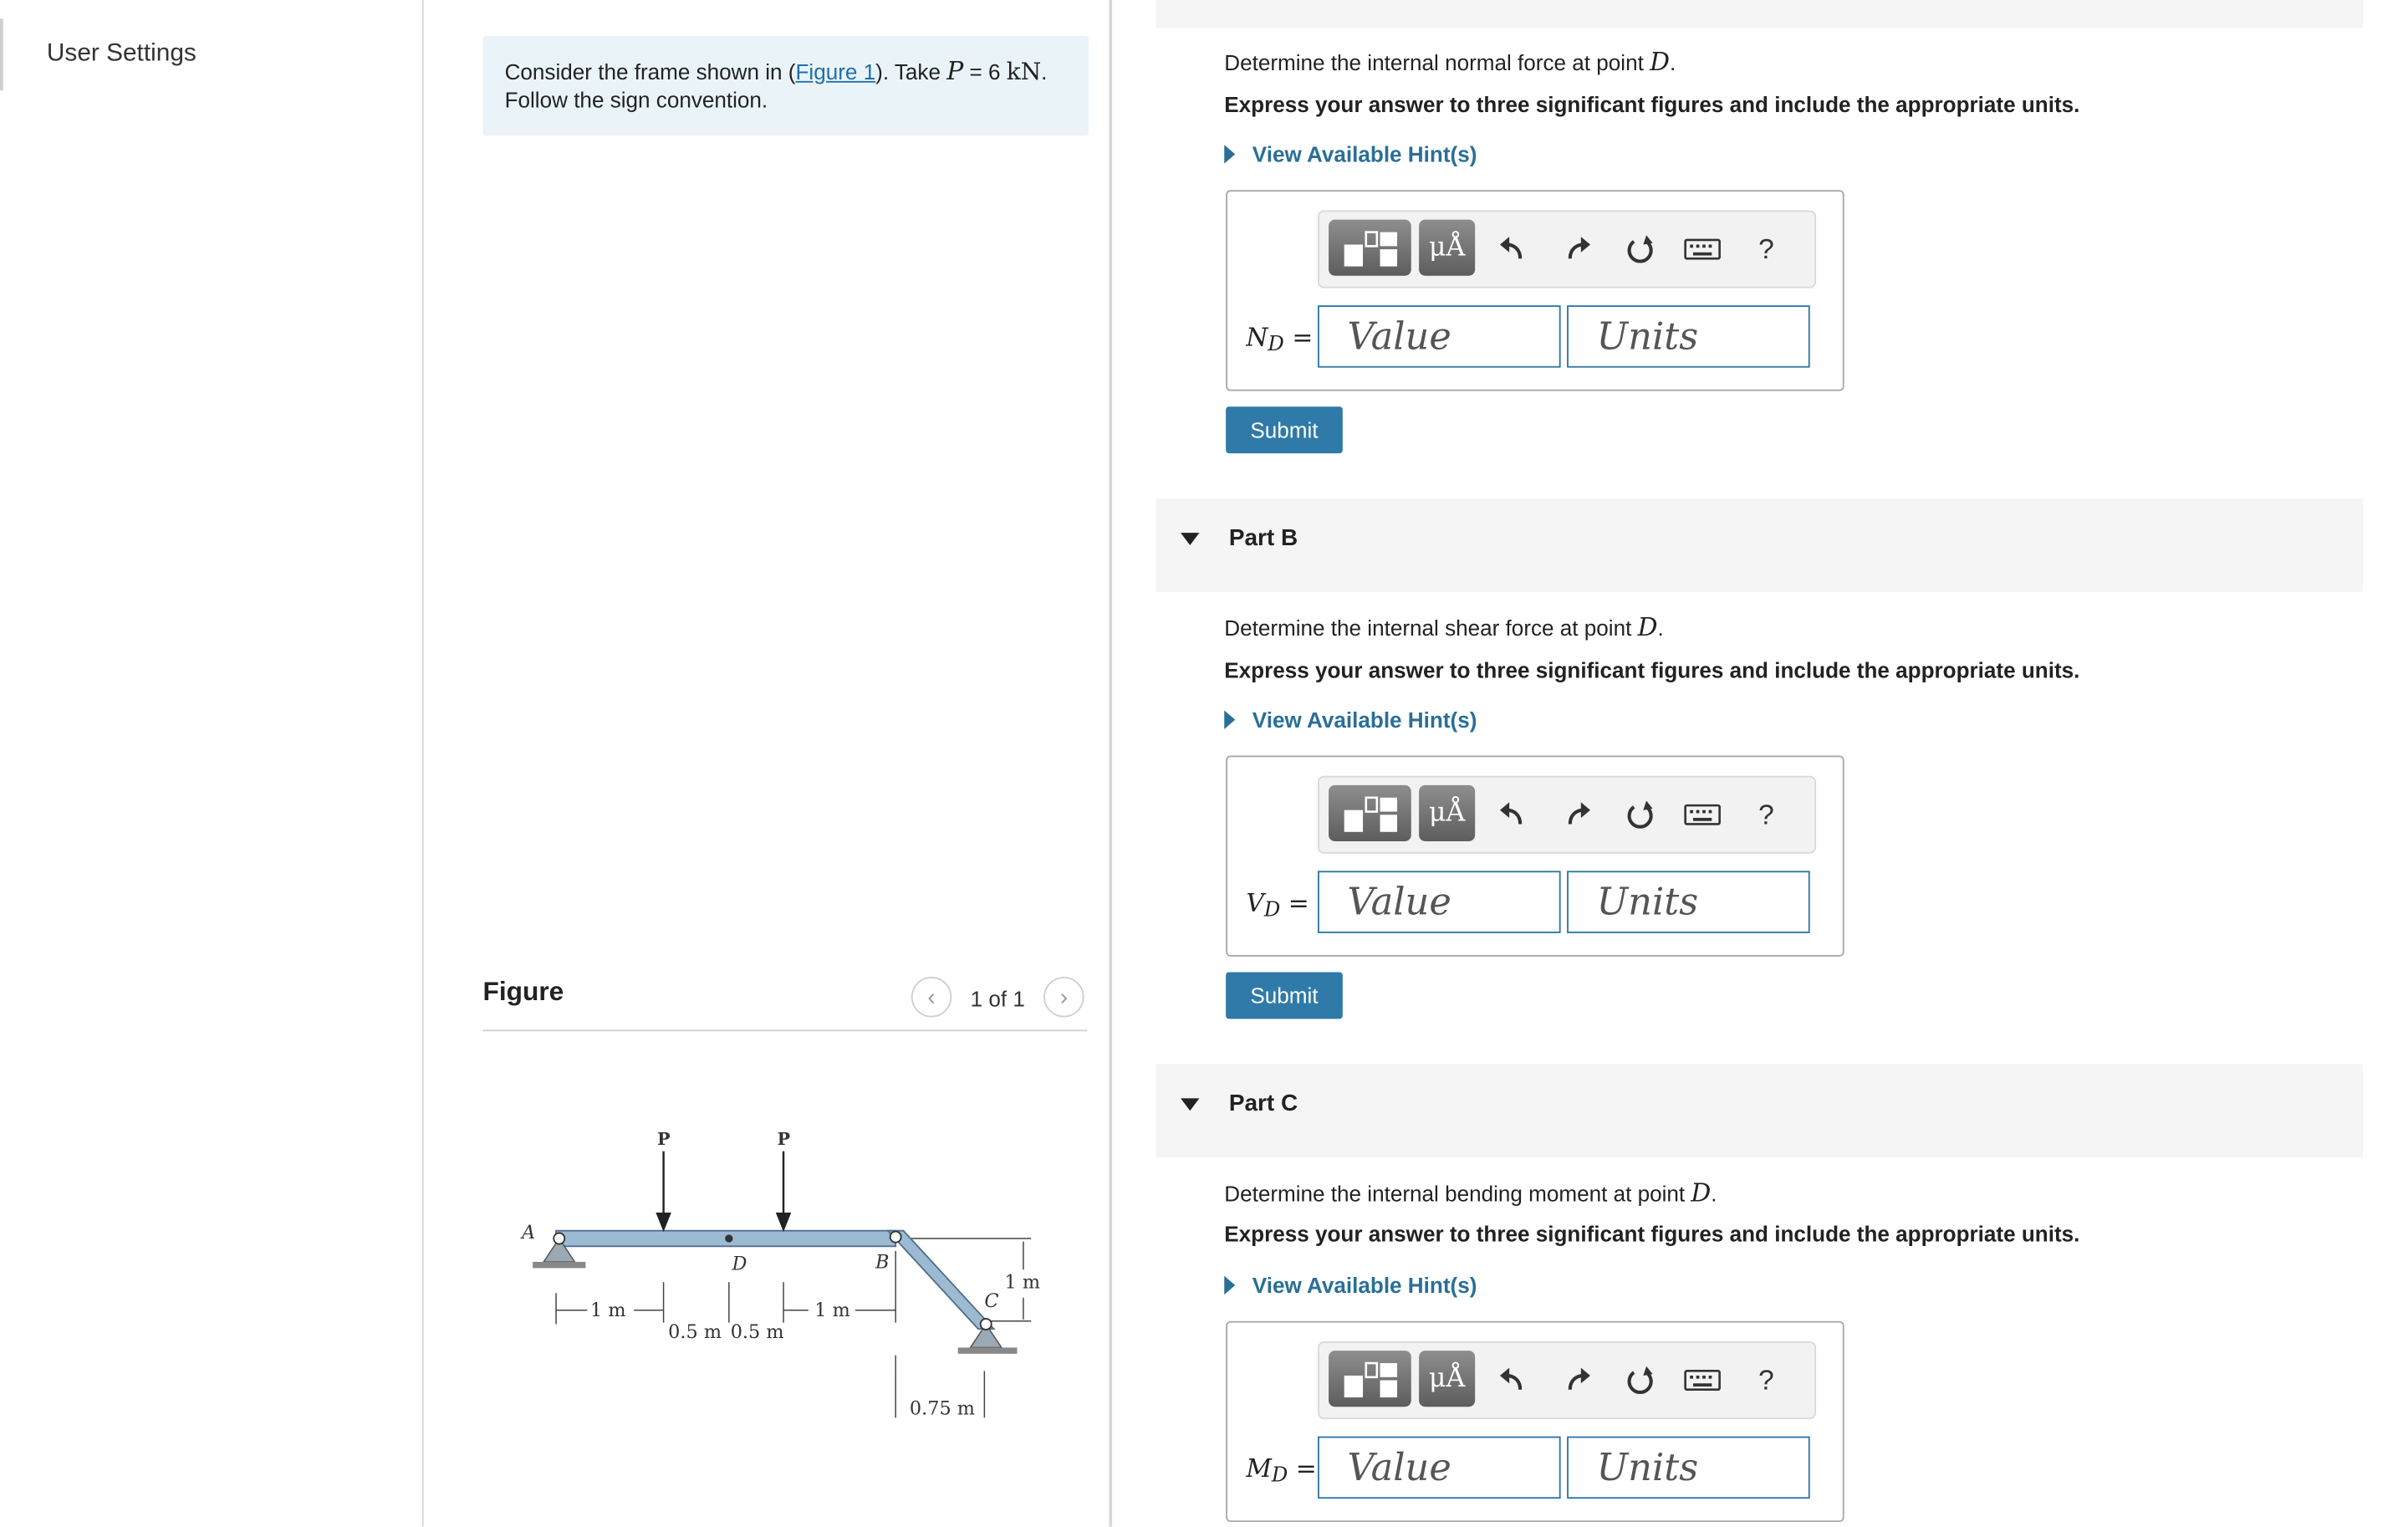 The height and width of the screenshot is (1527, 2408). Describe the element at coordinates (724, 1192) in the screenshot. I see `load-arrows` at that location.